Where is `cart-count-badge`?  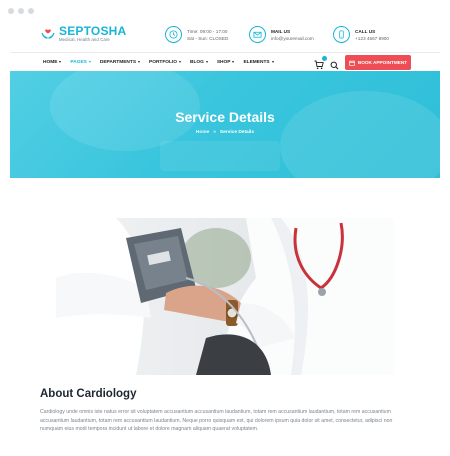
cart-count-badge is located at coordinates (324, 58).